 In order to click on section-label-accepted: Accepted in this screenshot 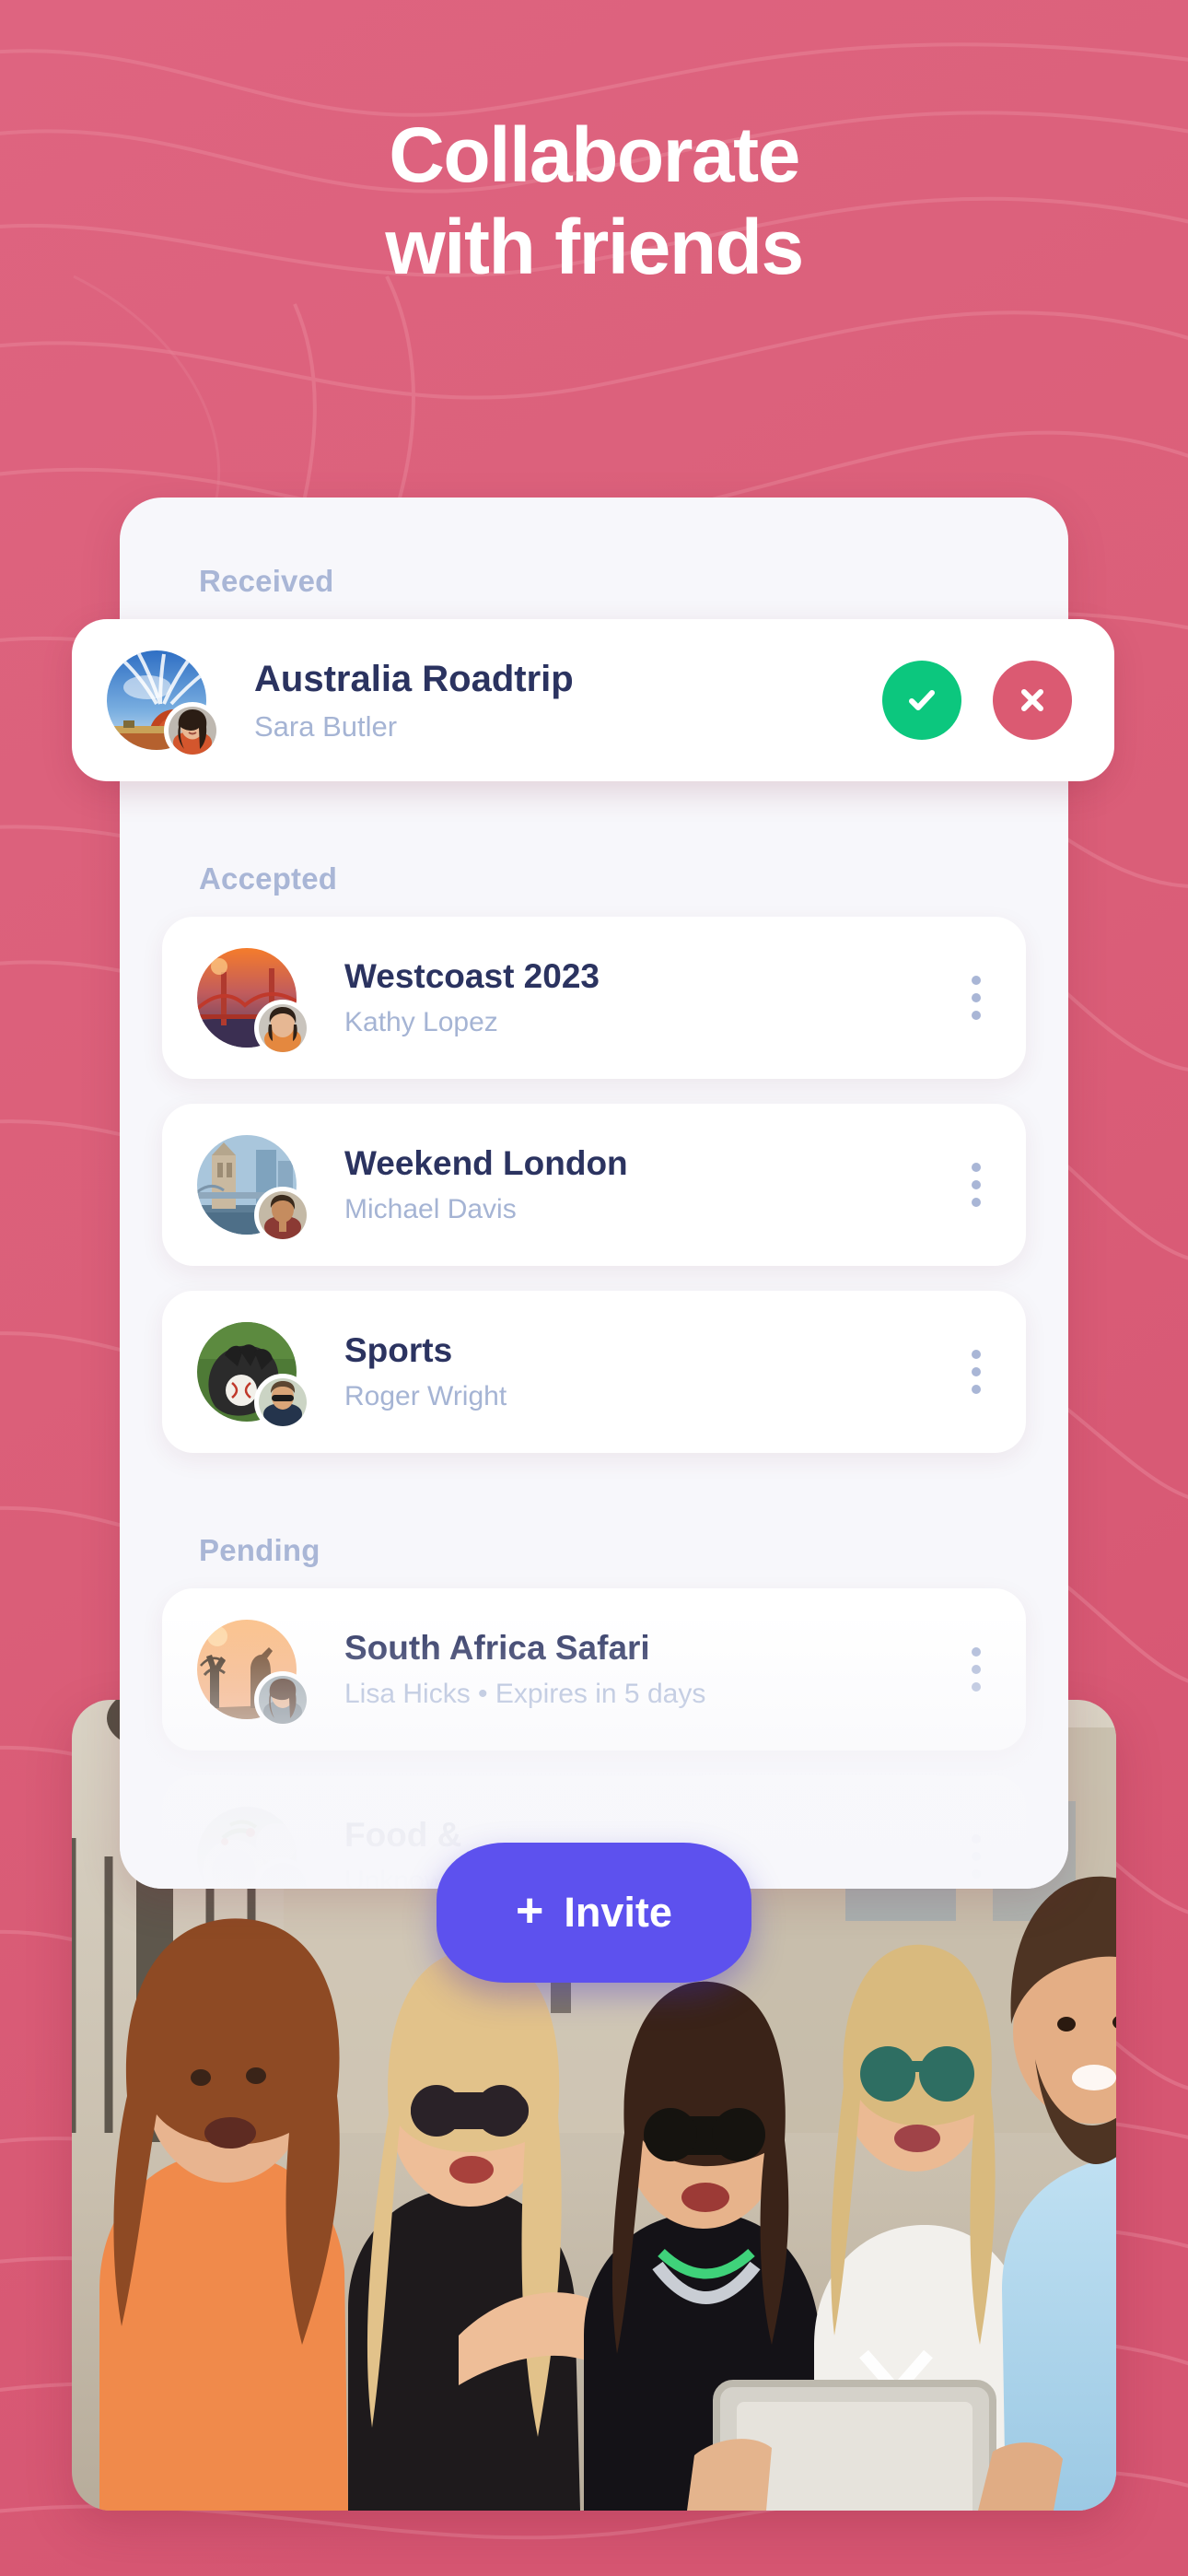, I will do `click(268, 878)`.